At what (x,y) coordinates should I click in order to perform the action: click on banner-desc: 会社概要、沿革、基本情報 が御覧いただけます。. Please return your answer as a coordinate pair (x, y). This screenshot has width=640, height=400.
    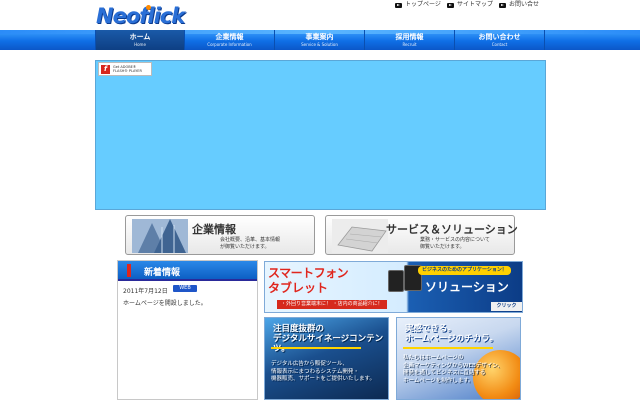
    Looking at the image, I should click on (250, 244).